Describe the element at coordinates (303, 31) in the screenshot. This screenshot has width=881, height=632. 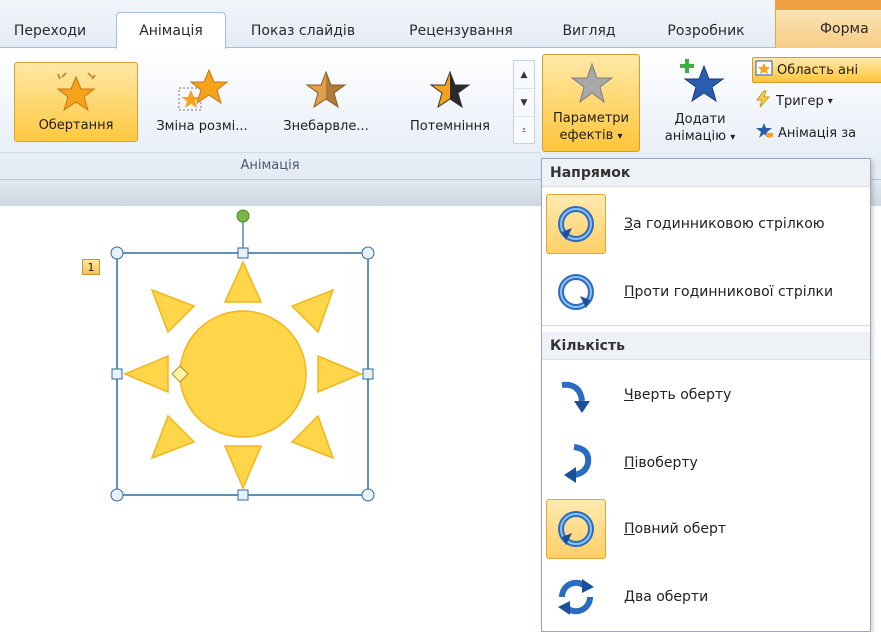
I see `tab-slide-show: Показ слайдів` at that location.